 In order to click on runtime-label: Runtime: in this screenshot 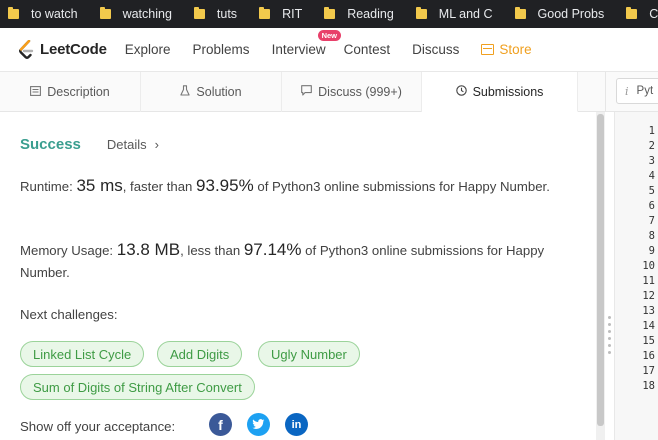, I will do `click(48, 186)`.